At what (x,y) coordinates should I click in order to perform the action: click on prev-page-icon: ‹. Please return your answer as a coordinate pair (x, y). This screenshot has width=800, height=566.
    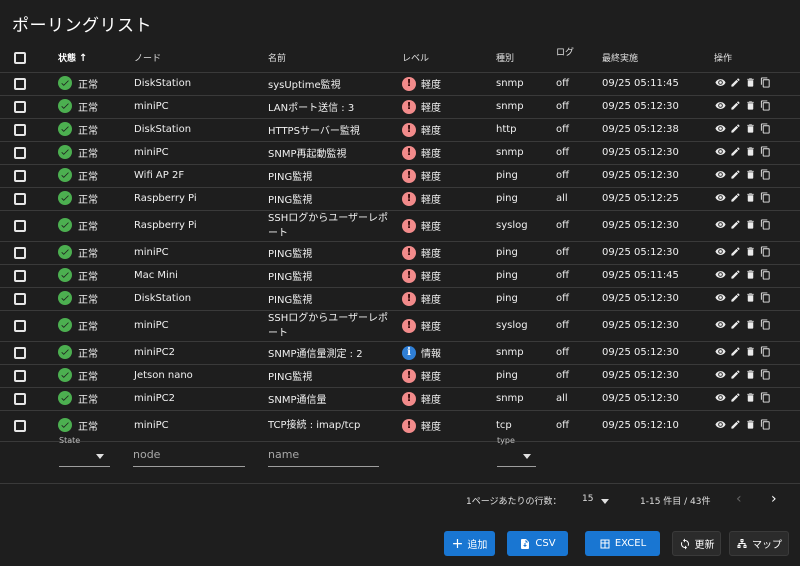
    Looking at the image, I should click on (739, 499).